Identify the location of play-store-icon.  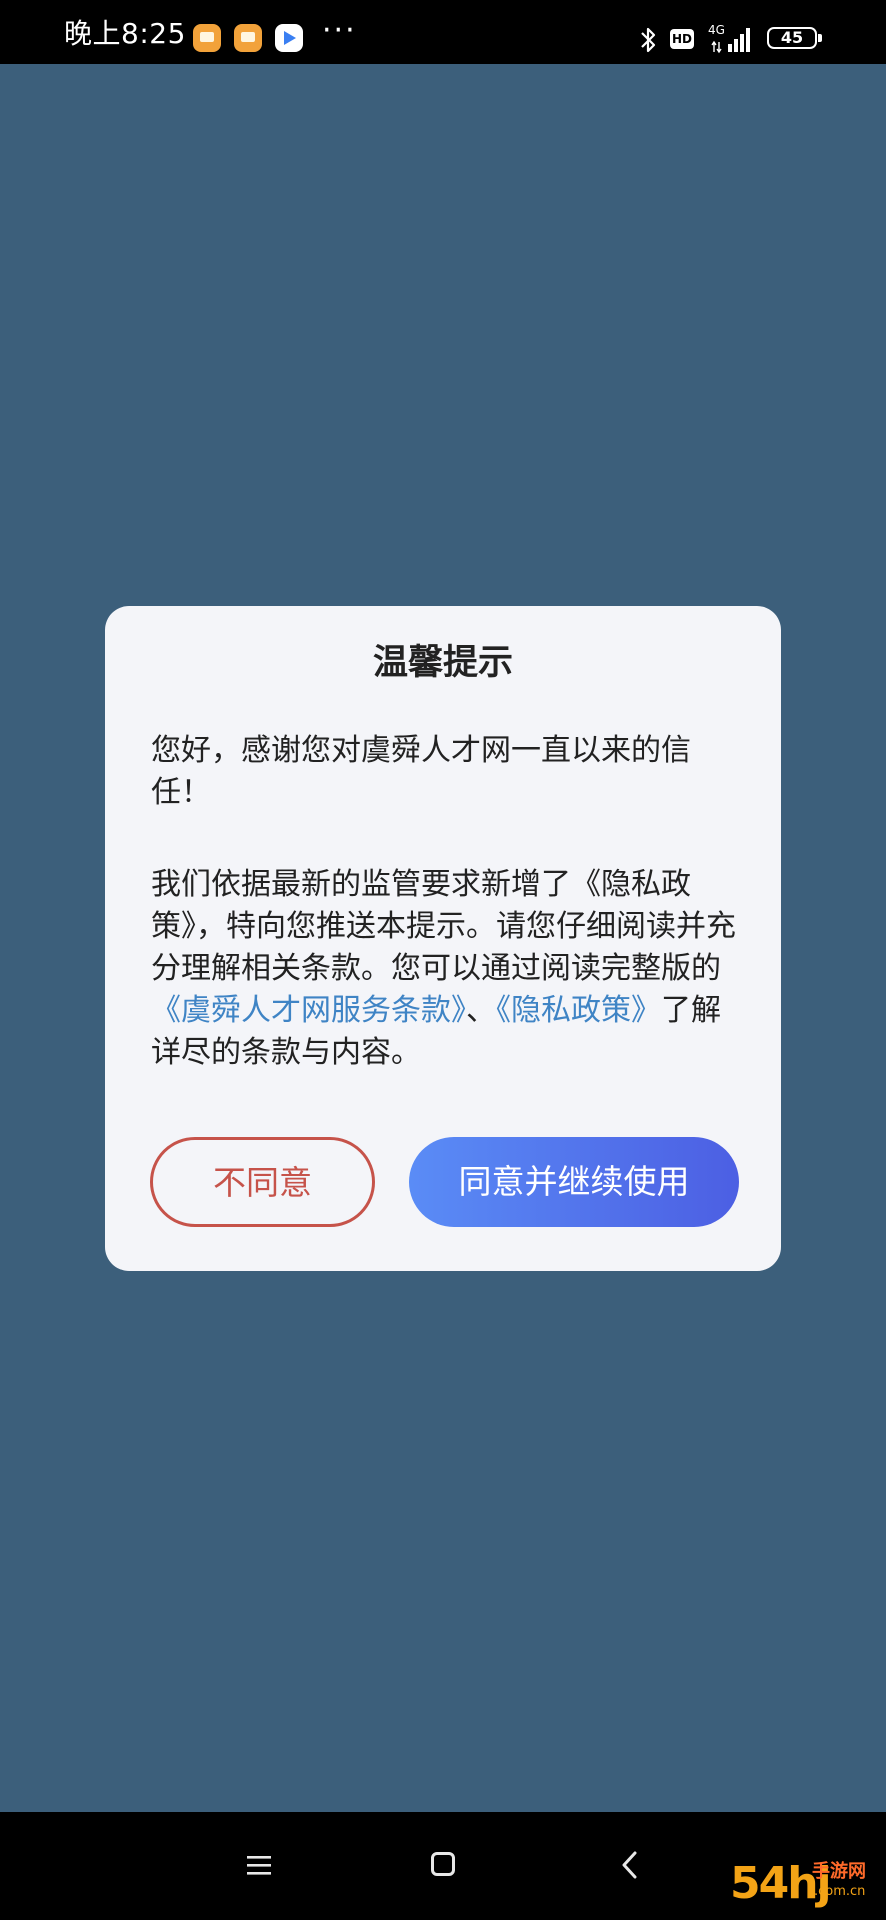
(289, 38).